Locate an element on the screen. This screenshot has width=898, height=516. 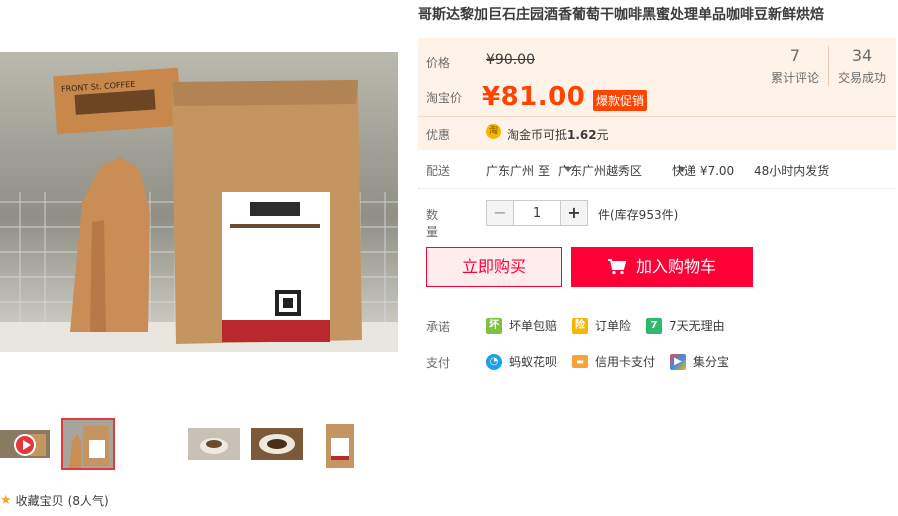
stock-text: 件(库存953件) is located at coordinates (638, 215).